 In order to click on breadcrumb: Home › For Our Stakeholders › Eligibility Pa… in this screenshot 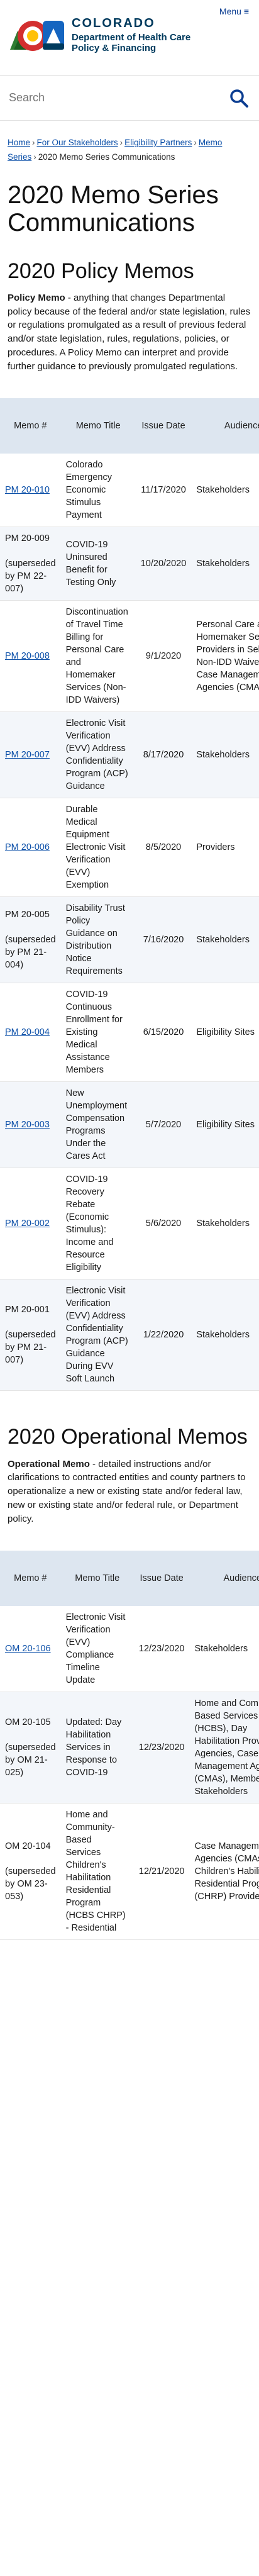, I will do `click(129, 145)`.